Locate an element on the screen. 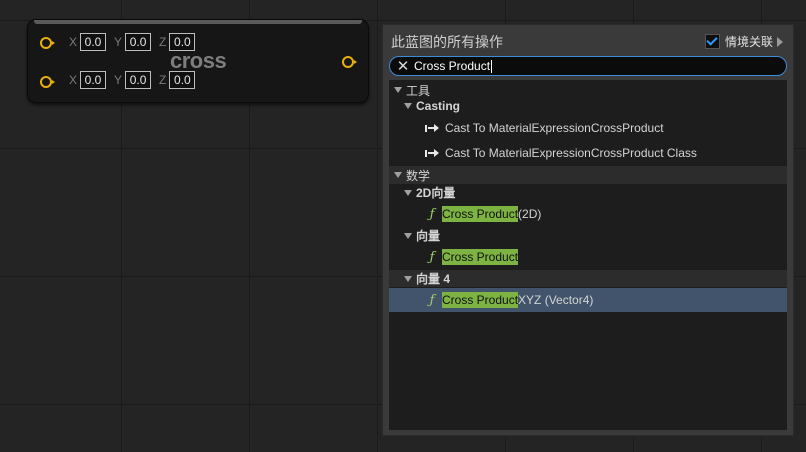  search-input: ✕ Cross Product is located at coordinates (588, 66).